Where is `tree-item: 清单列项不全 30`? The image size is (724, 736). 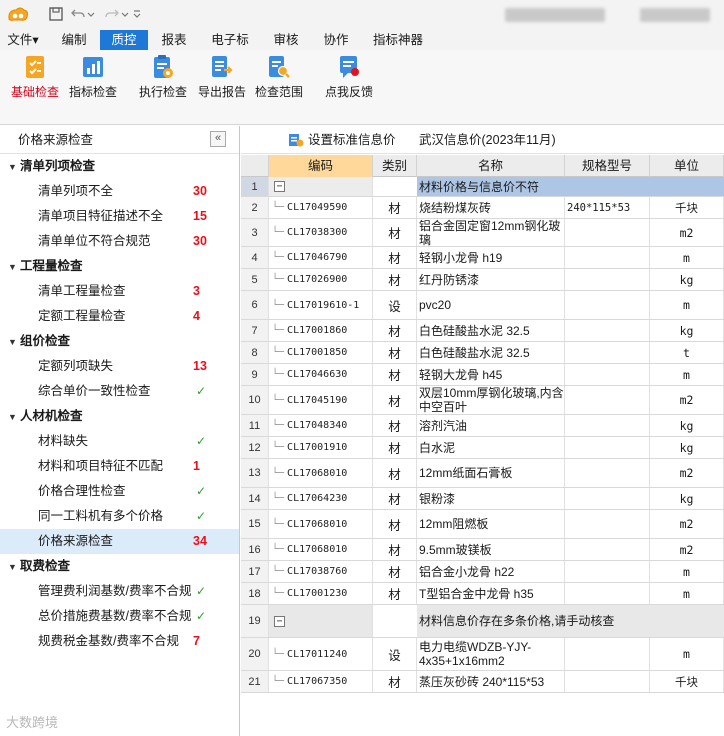
tree-item: 清单列项不全 30 is located at coordinates (119, 191).